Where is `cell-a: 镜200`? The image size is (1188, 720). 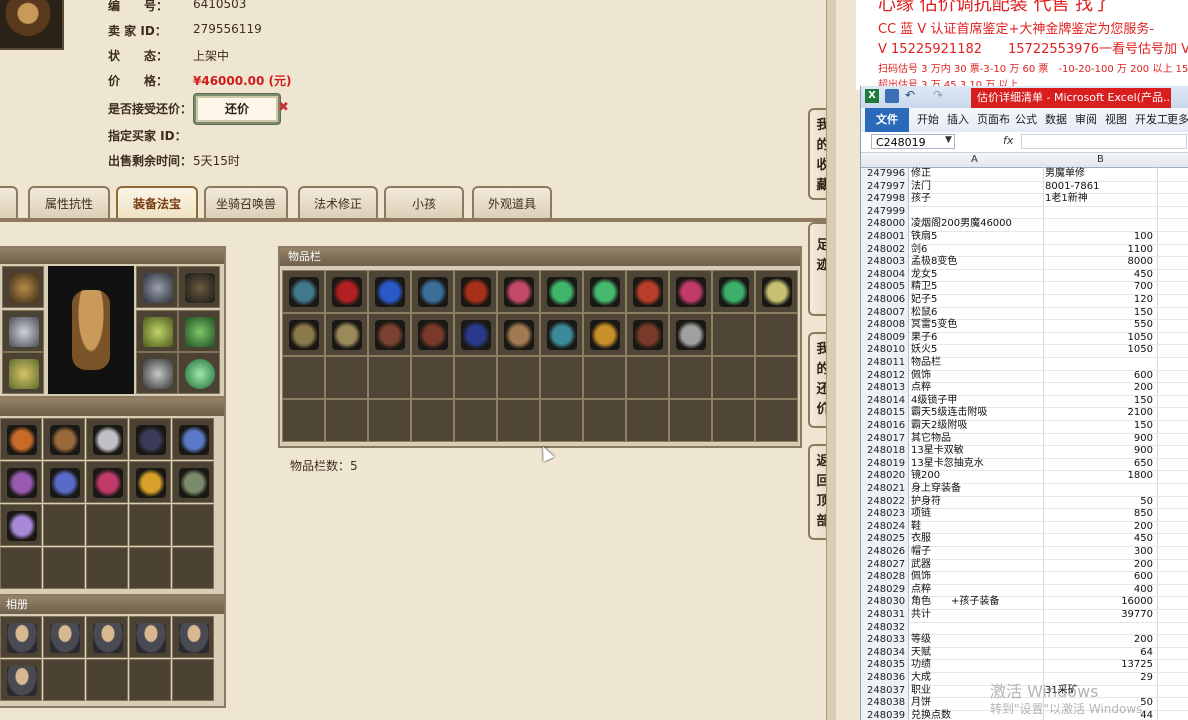
cell-a: 镜200 is located at coordinates (977, 476).